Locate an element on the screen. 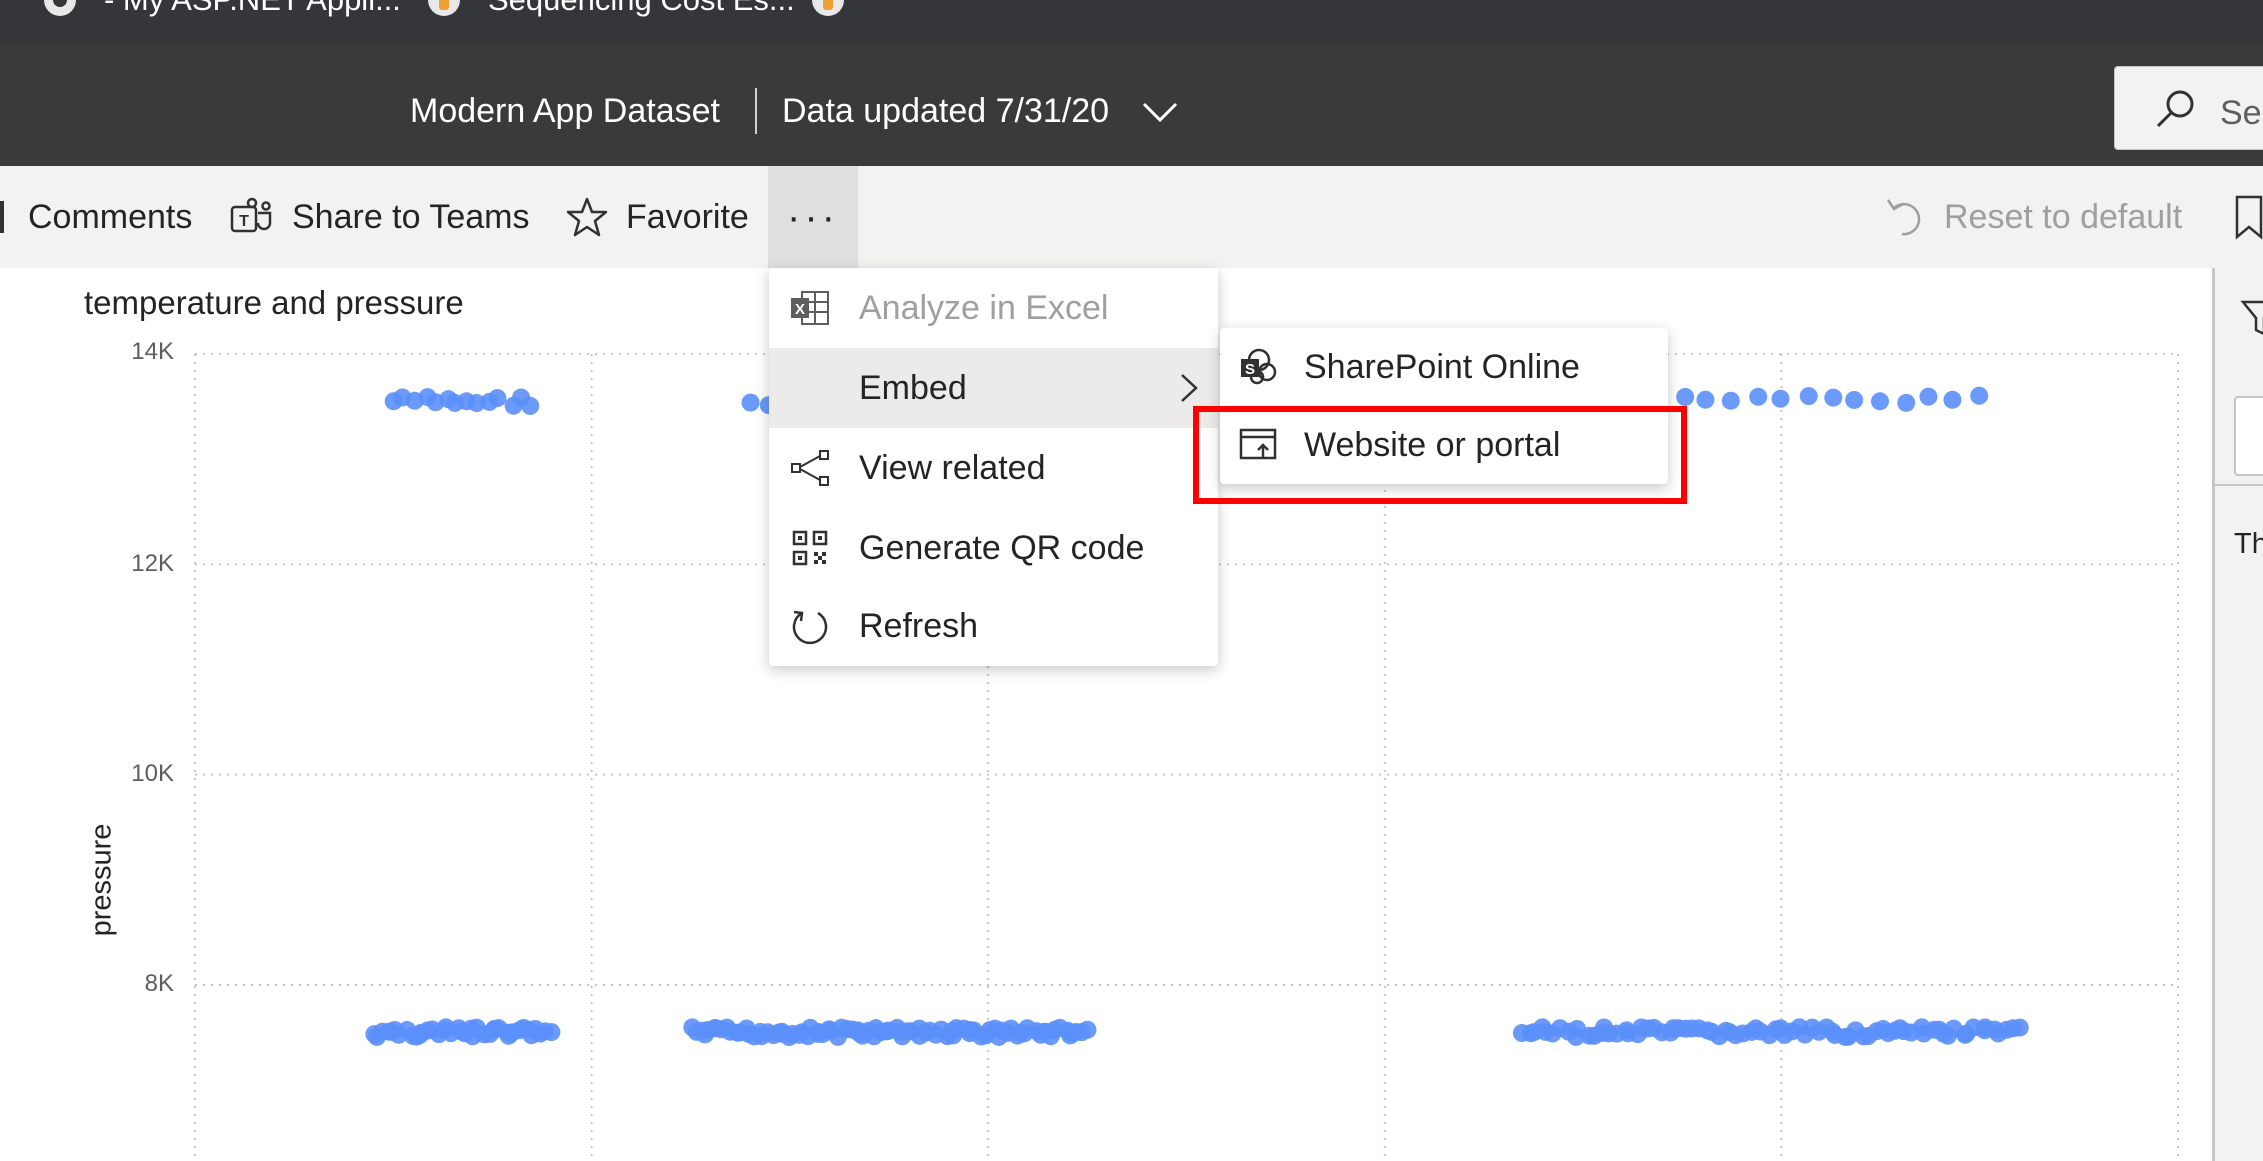  menu-item-generate-qr-code: Generate QR code is located at coordinates (993, 548).